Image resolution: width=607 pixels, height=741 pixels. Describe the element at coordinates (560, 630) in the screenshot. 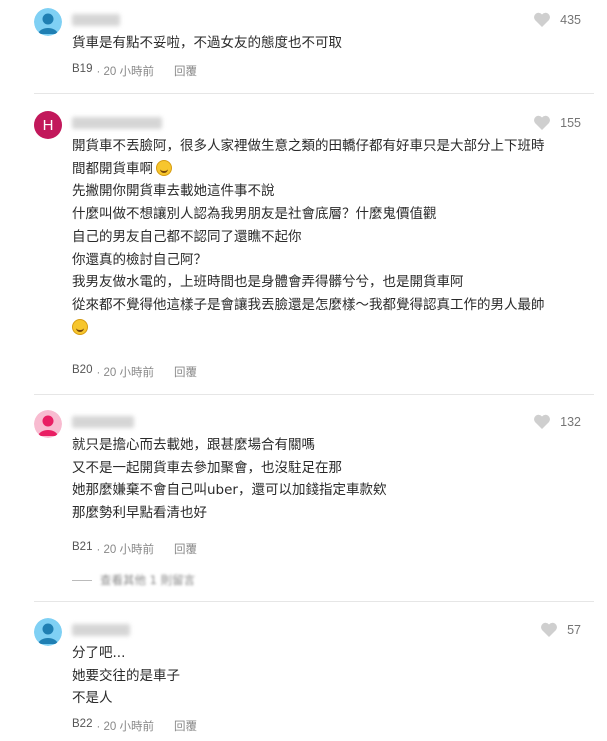

I see `like-button: 57` at that location.